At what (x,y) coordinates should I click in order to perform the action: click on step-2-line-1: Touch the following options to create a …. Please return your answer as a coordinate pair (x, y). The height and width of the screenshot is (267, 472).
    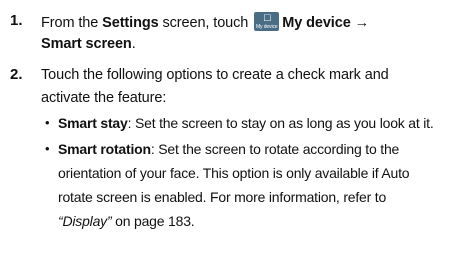
    Looking at the image, I should click on (215, 75).